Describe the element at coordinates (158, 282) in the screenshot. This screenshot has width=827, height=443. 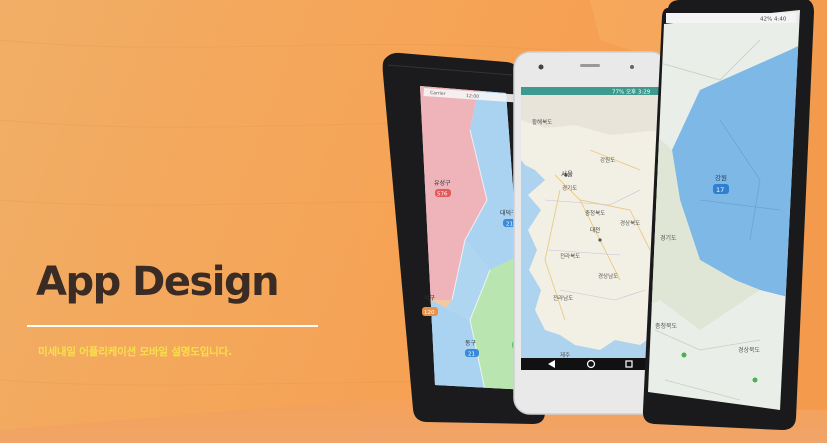
I see `hero-title: App Design` at that location.